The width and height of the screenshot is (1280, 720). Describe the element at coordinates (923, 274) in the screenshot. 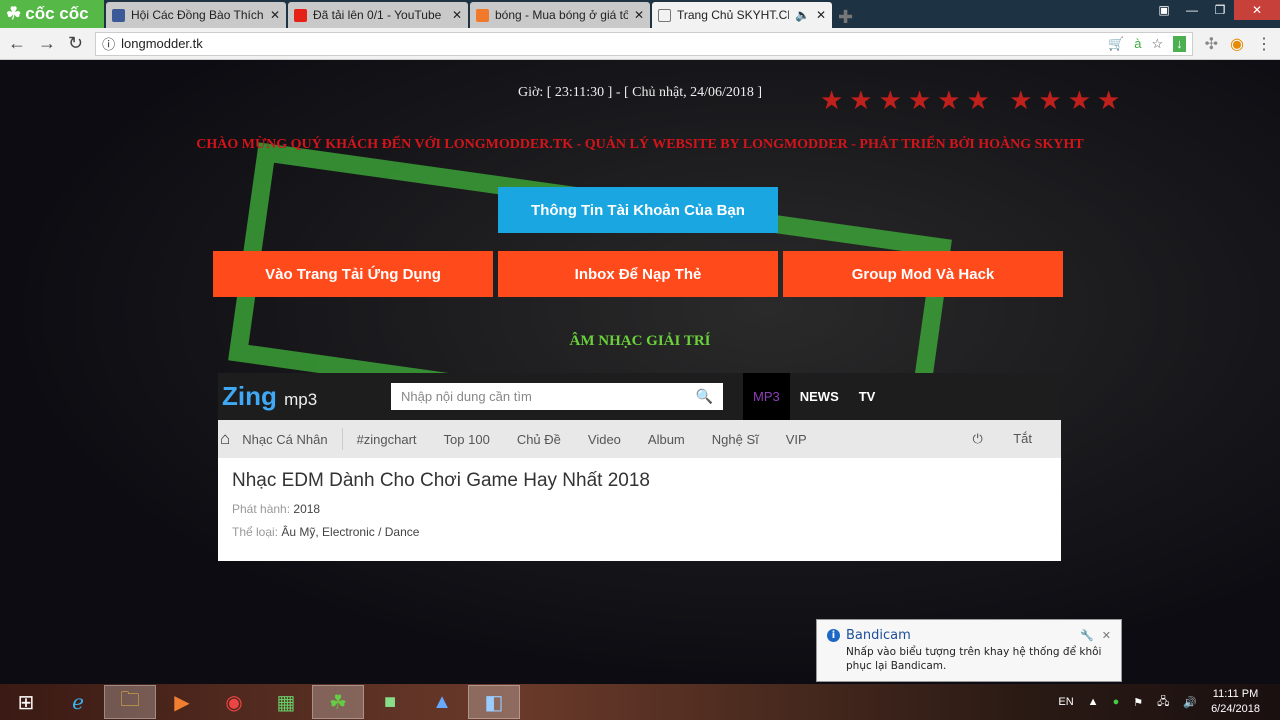

I see `group-mod-hack-button: Group Mod Và Hack` at that location.